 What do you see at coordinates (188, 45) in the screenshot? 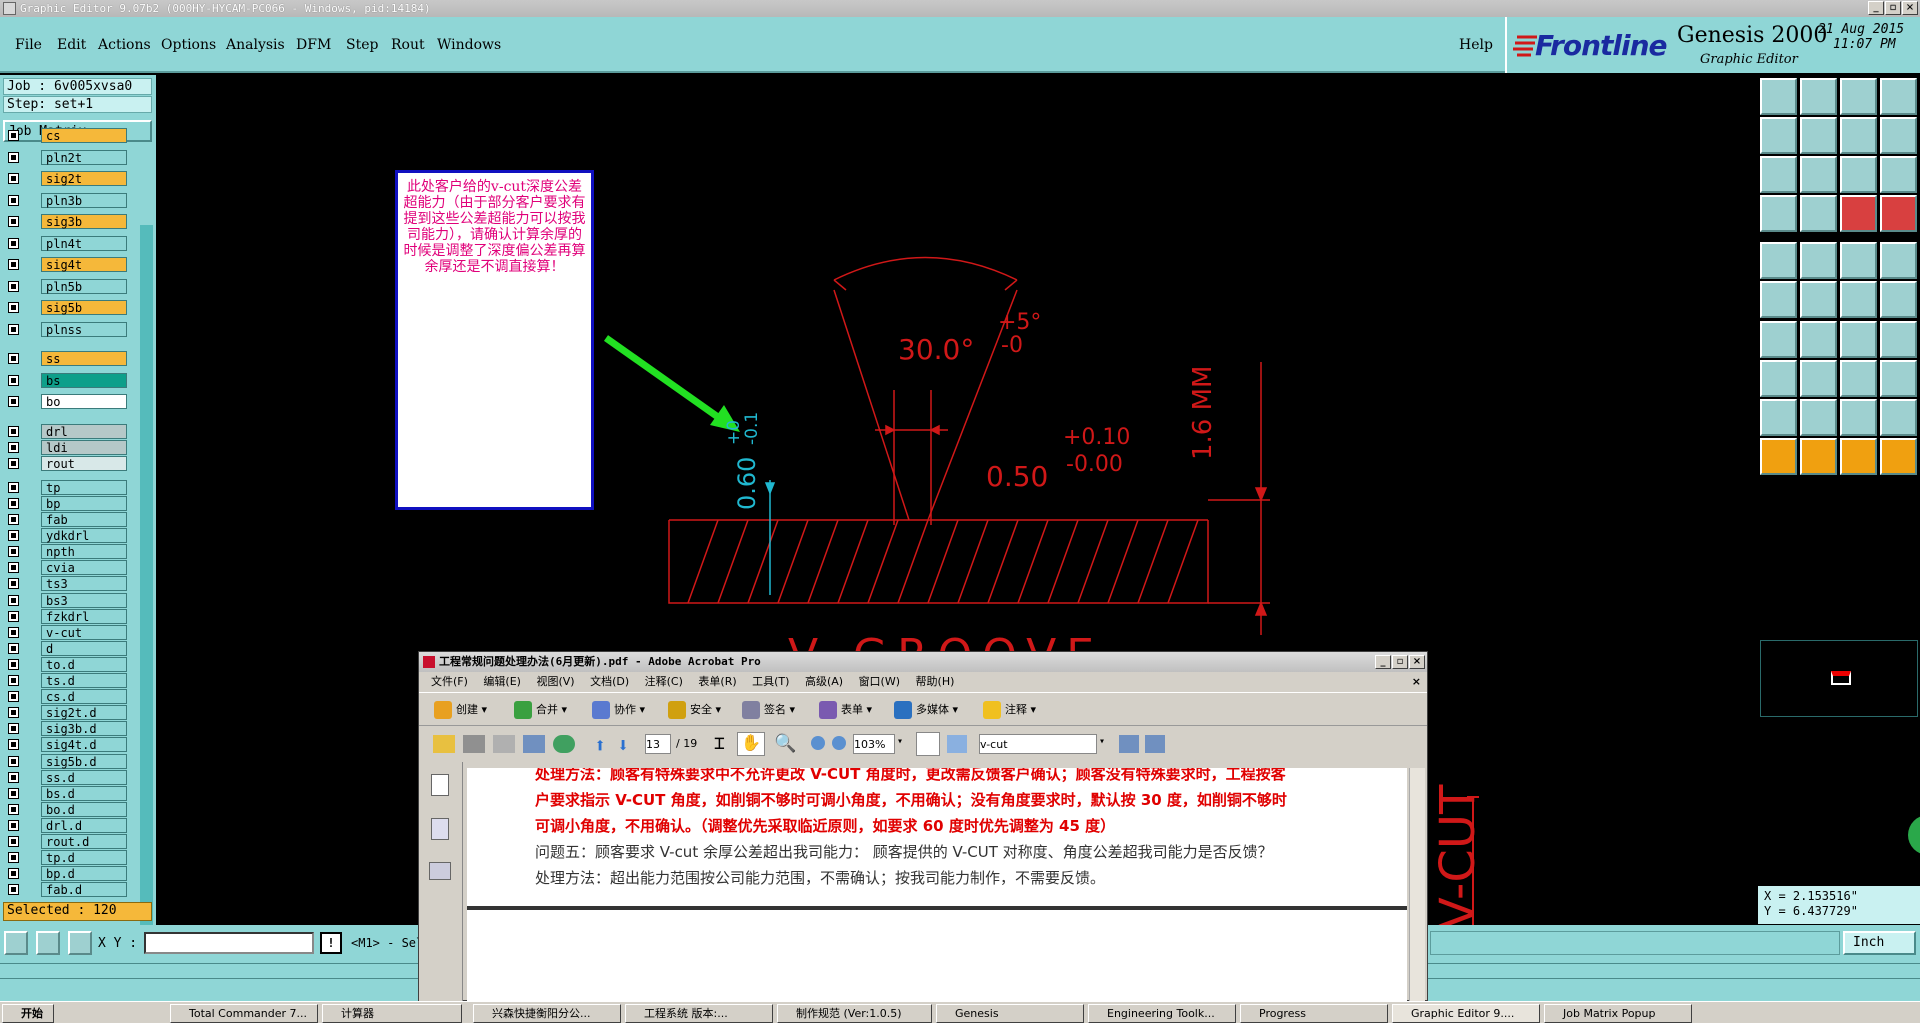
I see `menu-options: Options` at bounding box center [188, 45].